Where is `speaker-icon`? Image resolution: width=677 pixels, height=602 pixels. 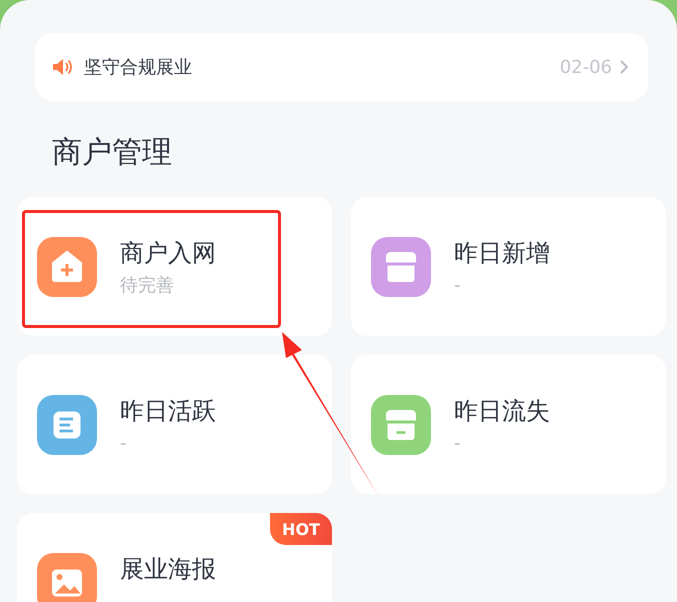 speaker-icon is located at coordinates (62, 67).